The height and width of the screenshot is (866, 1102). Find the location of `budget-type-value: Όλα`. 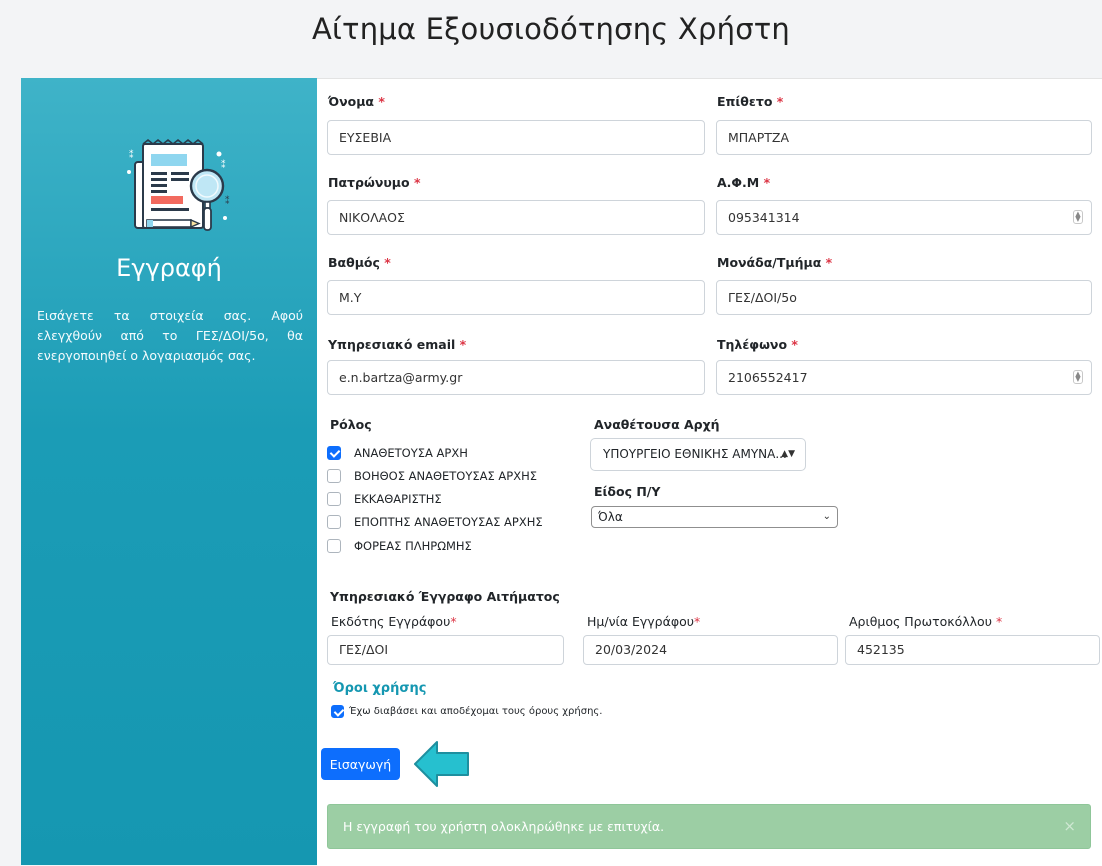

budget-type-value: Όλα is located at coordinates (610, 517).